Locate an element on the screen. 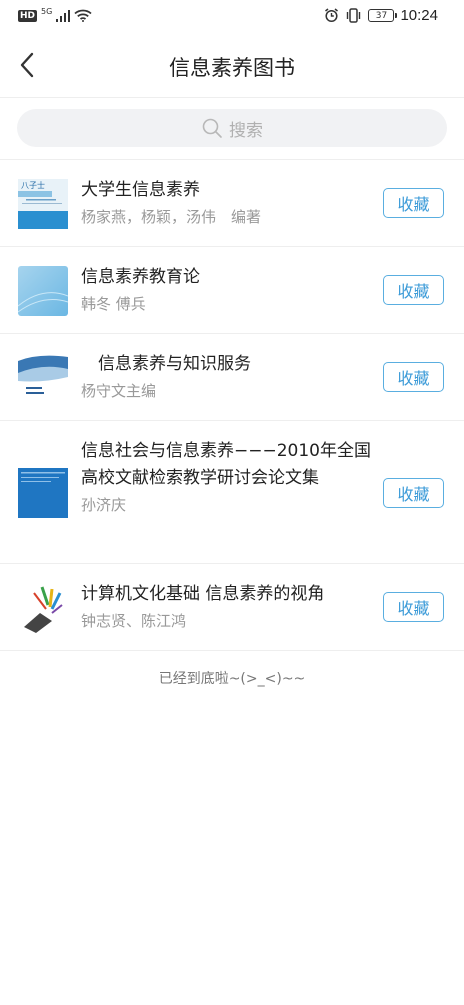  signal-icon is located at coordinates (63, 15).